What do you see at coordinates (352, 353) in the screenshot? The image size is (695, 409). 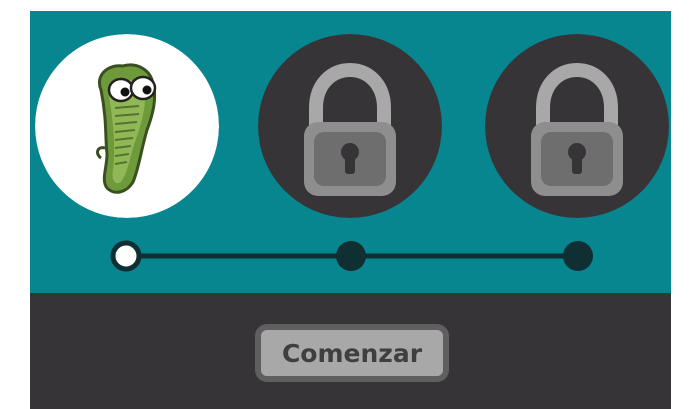 I see `start-button: Comenzar` at bounding box center [352, 353].